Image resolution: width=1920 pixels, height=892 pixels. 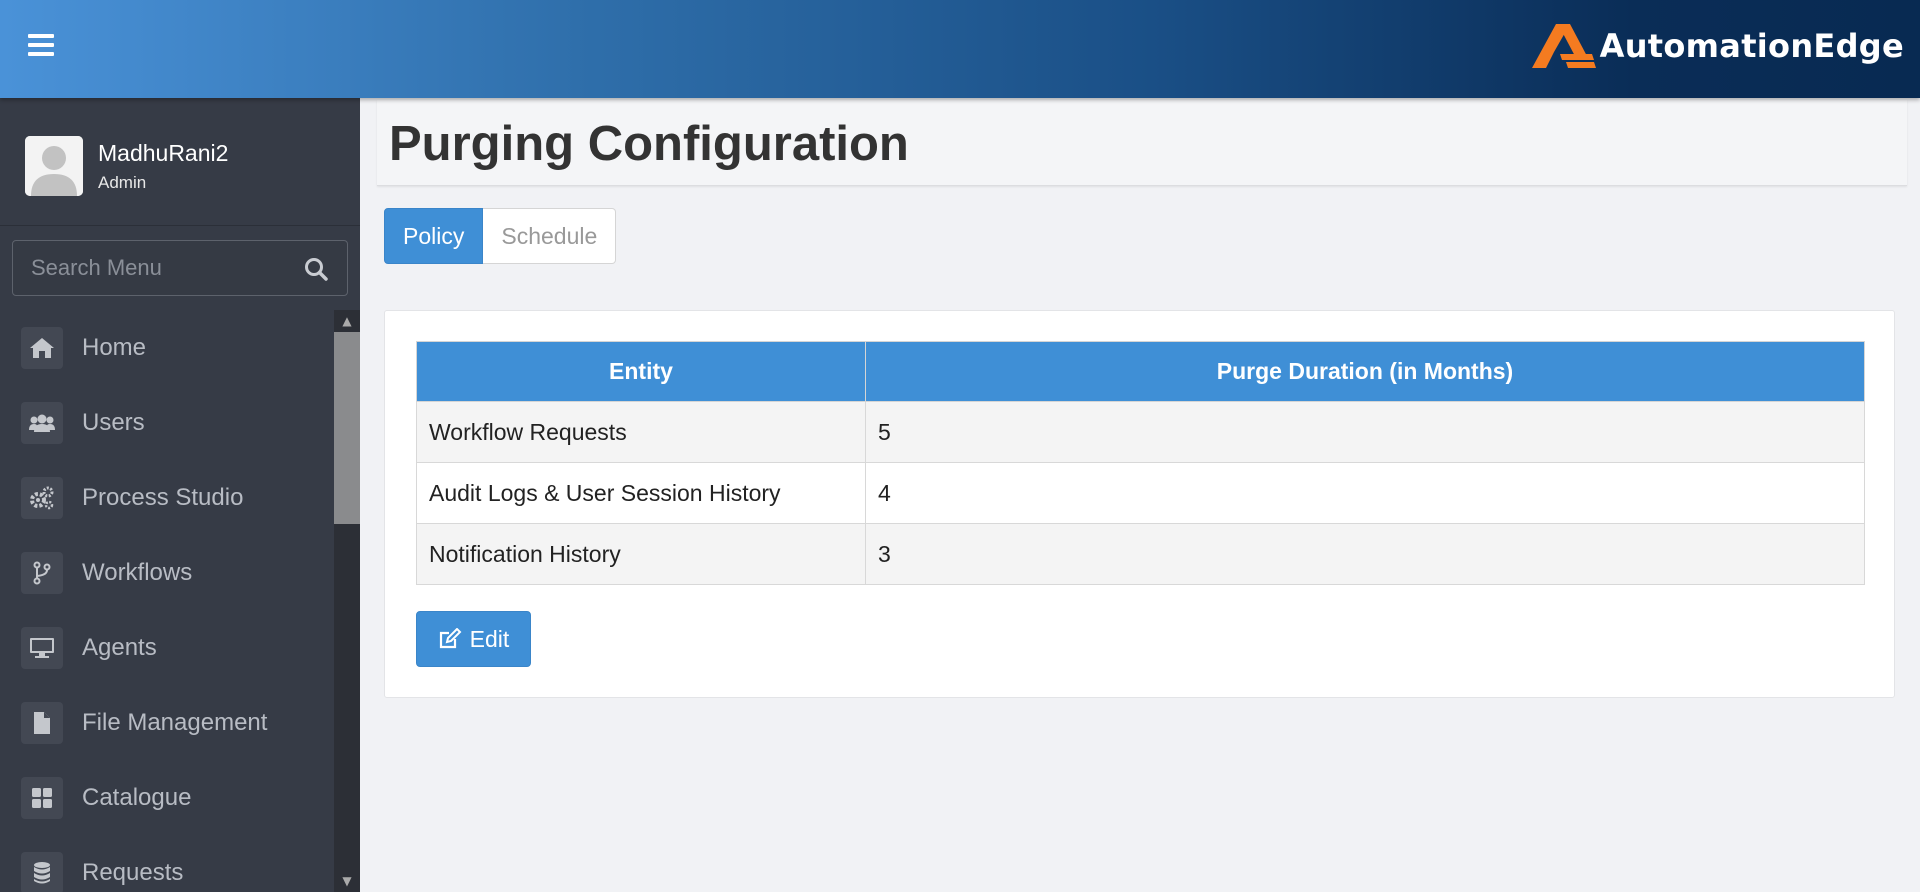 What do you see at coordinates (347, 881) in the screenshot?
I see `scroll-down-icon: ▼` at bounding box center [347, 881].